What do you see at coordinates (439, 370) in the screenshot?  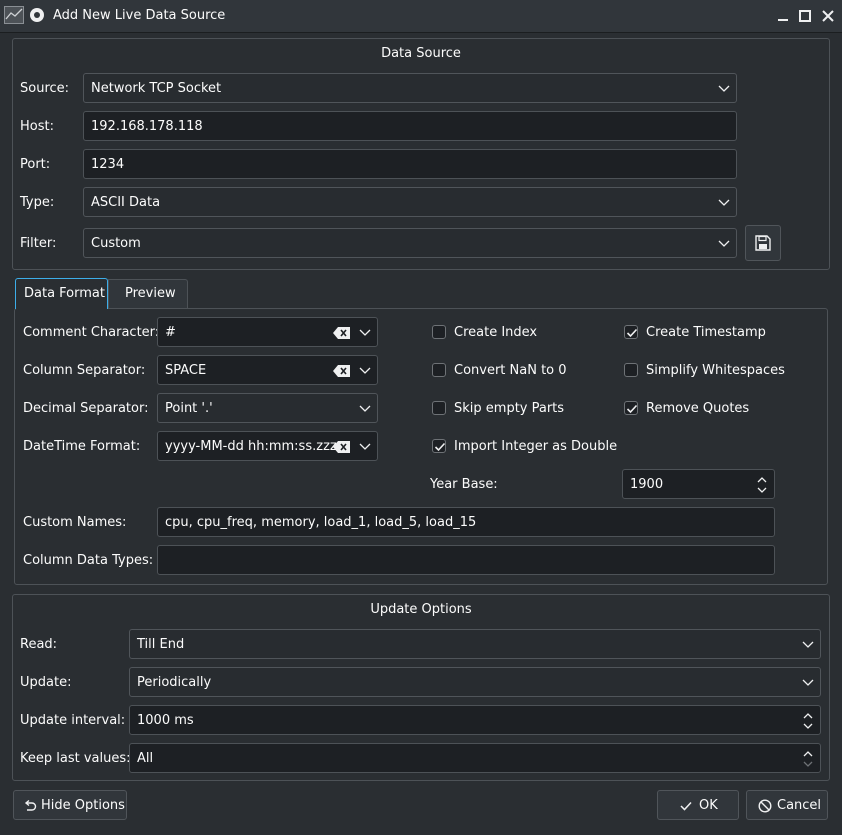 I see `convert-nan-checkbox` at bounding box center [439, 370].